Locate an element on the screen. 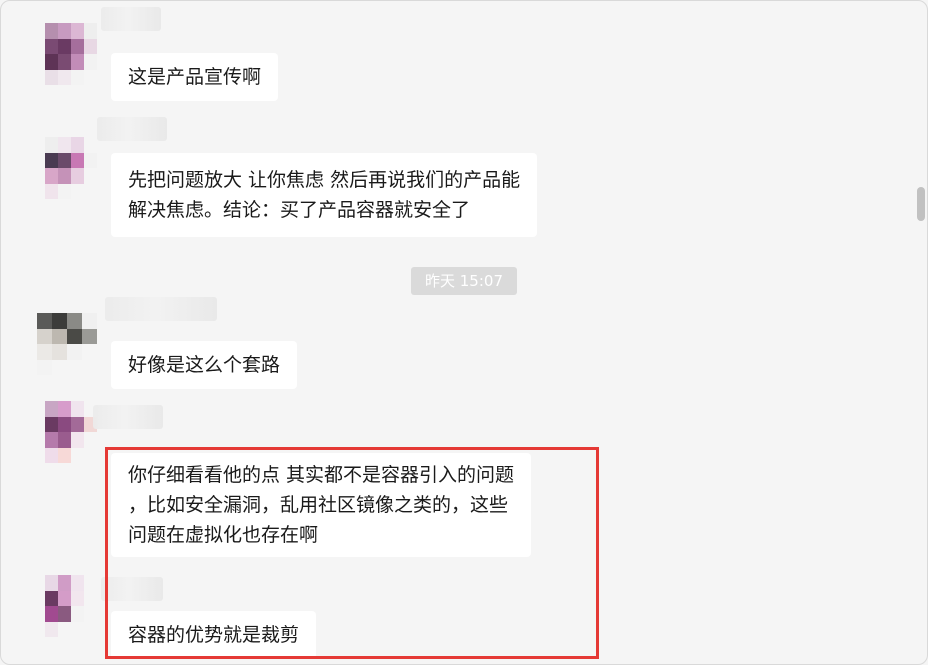  message-text: 解决焦虑。结论：买了产品容器就安全了 is located at coordinates (299, 210).